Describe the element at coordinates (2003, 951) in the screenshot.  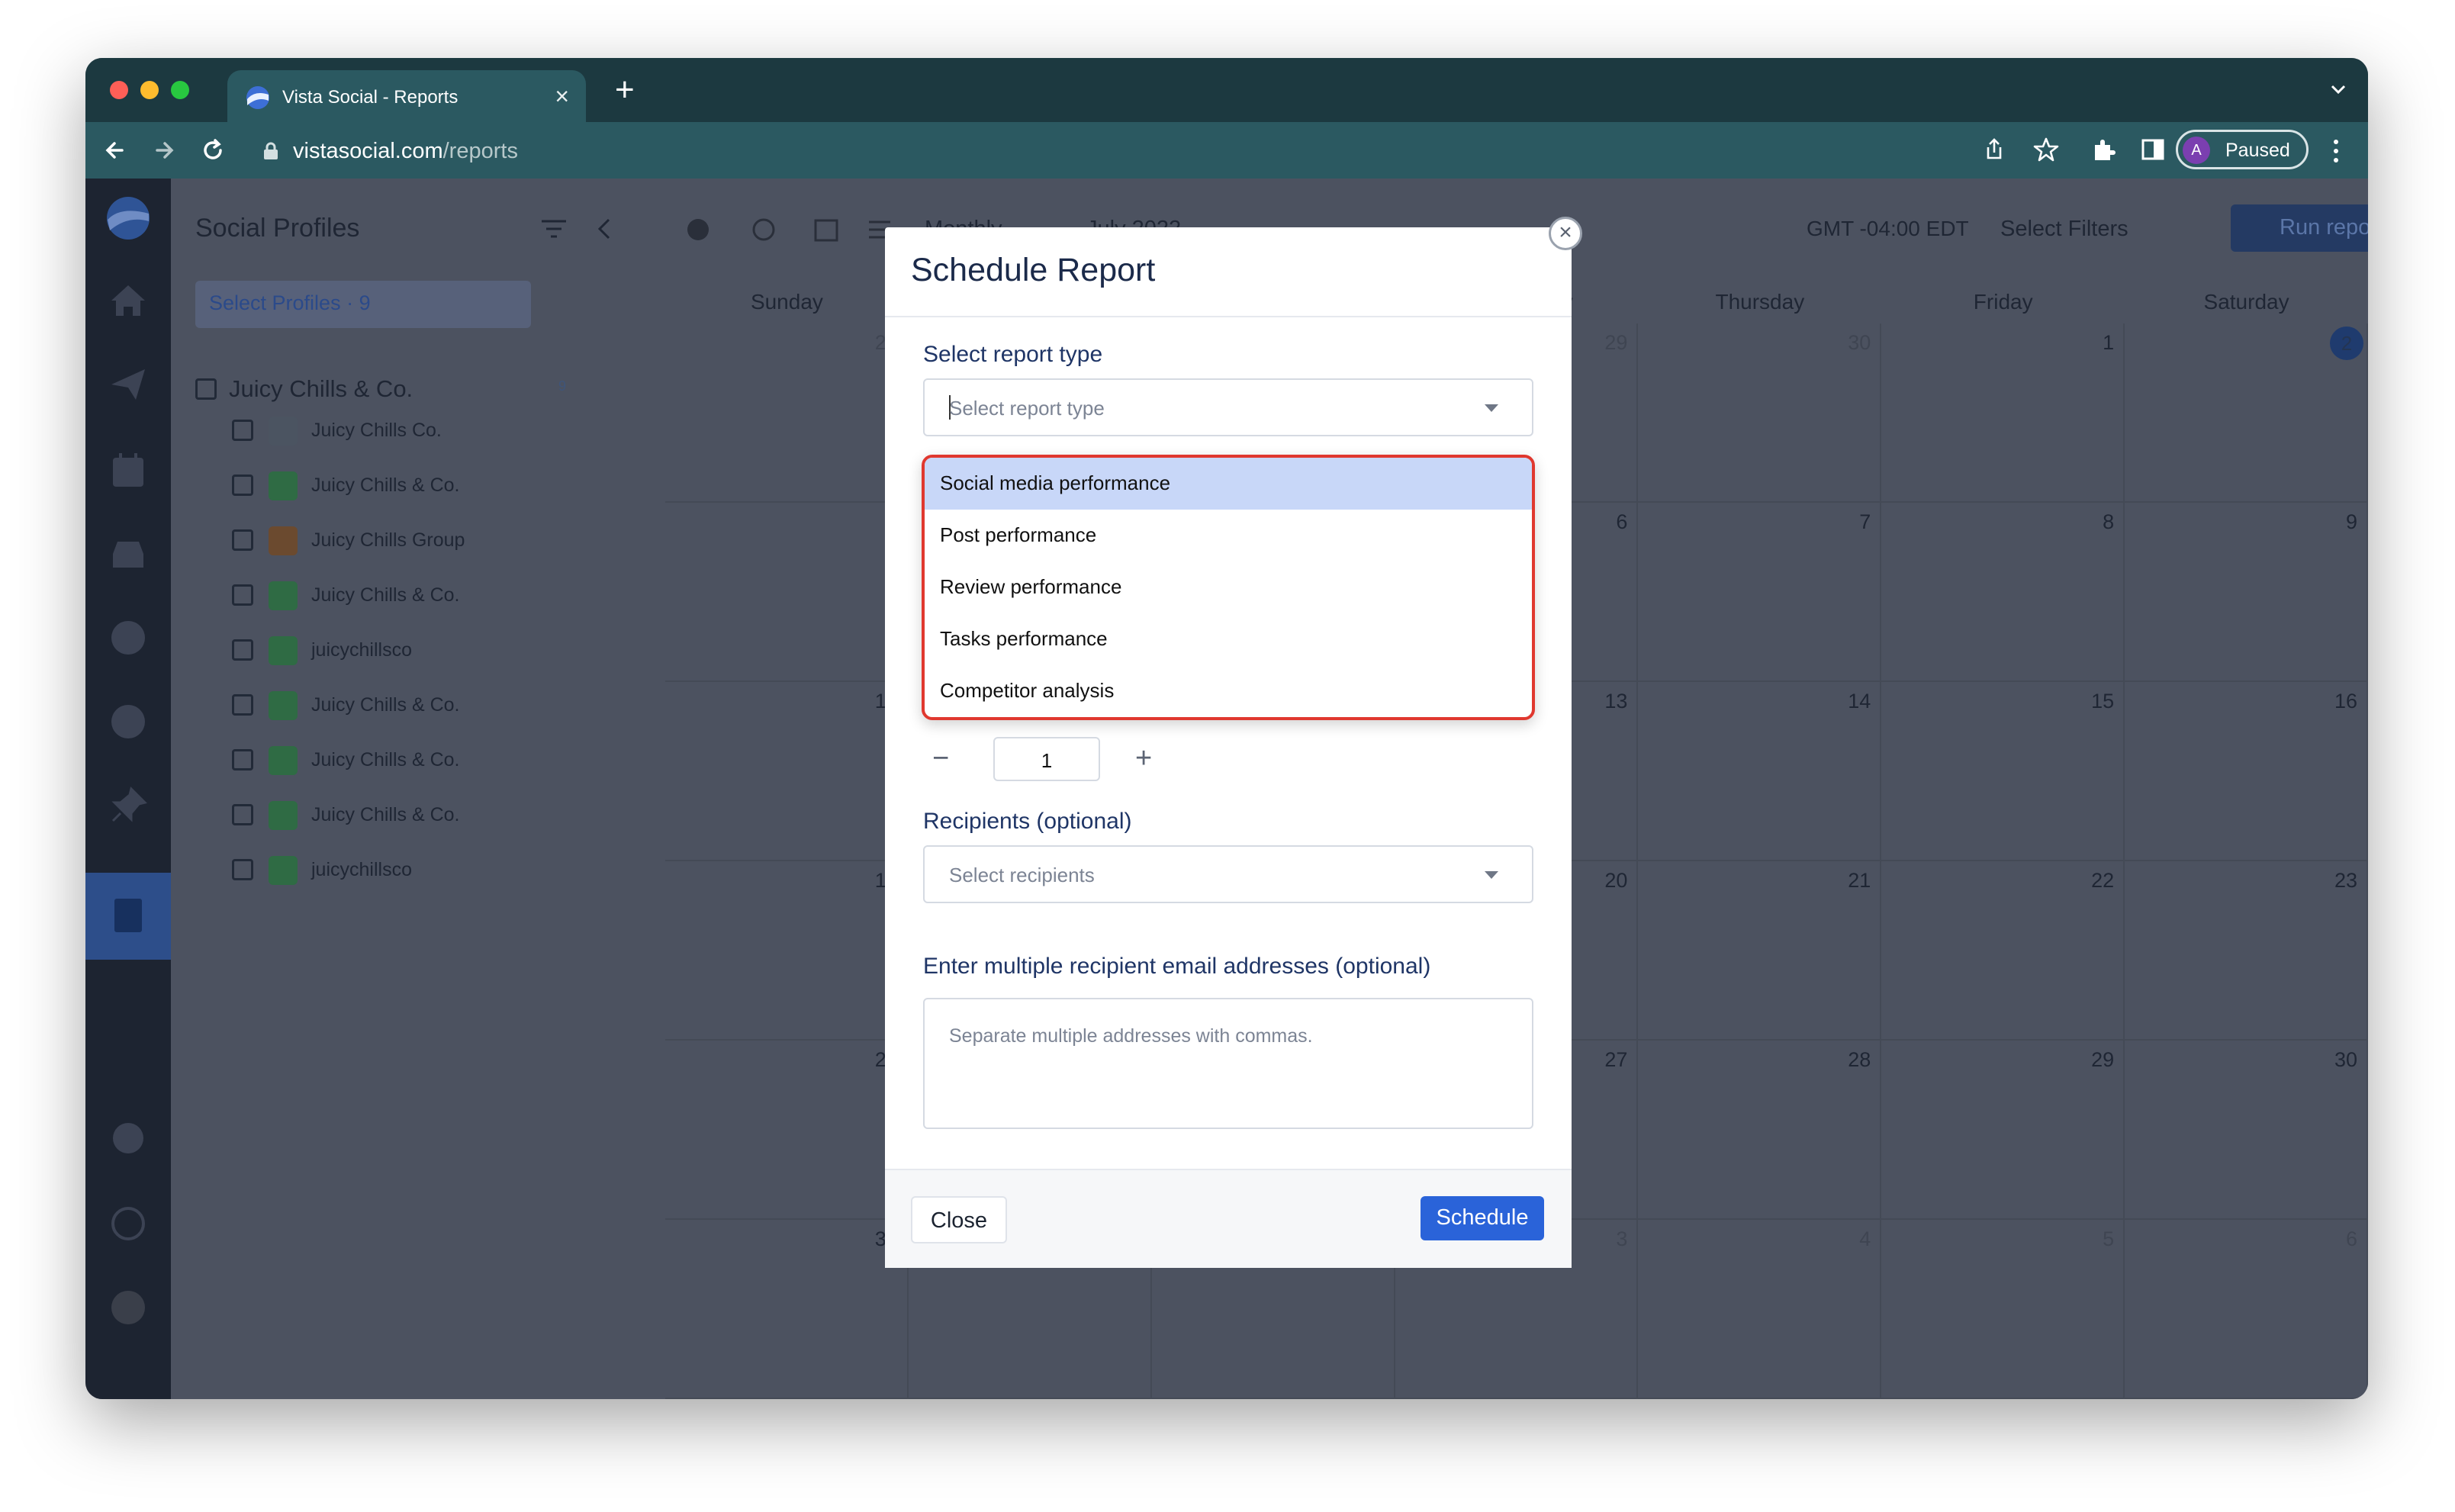
I see `calendar-day-cell: 22` at that location.